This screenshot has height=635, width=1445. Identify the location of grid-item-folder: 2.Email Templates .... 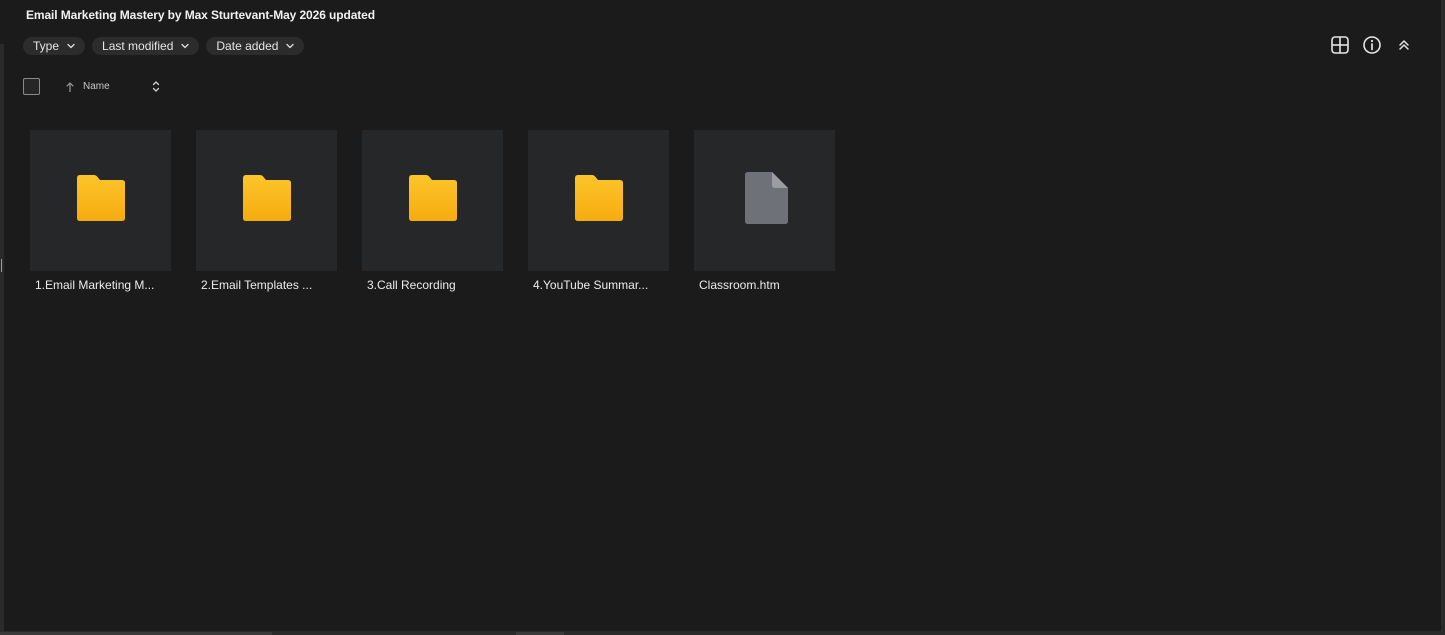
(266, 211).